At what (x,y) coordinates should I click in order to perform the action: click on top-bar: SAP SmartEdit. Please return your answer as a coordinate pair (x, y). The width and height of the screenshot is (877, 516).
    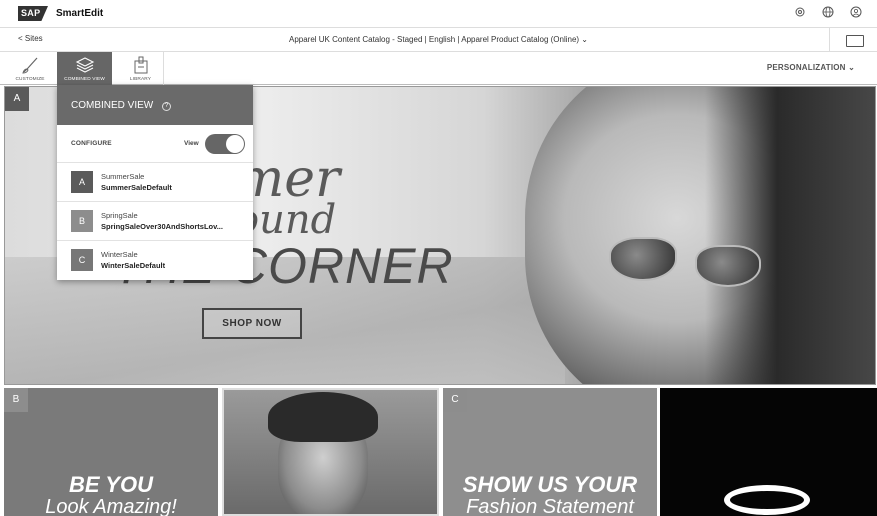
    Looking at the image, I should click on (438, 14).